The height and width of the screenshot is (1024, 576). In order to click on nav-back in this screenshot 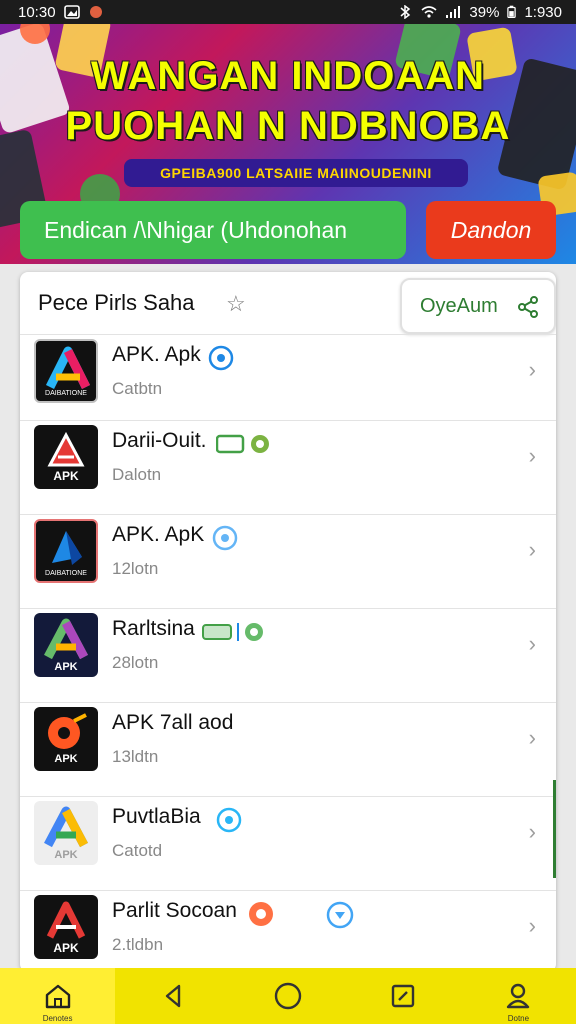, I will do `click(172, 996)`.